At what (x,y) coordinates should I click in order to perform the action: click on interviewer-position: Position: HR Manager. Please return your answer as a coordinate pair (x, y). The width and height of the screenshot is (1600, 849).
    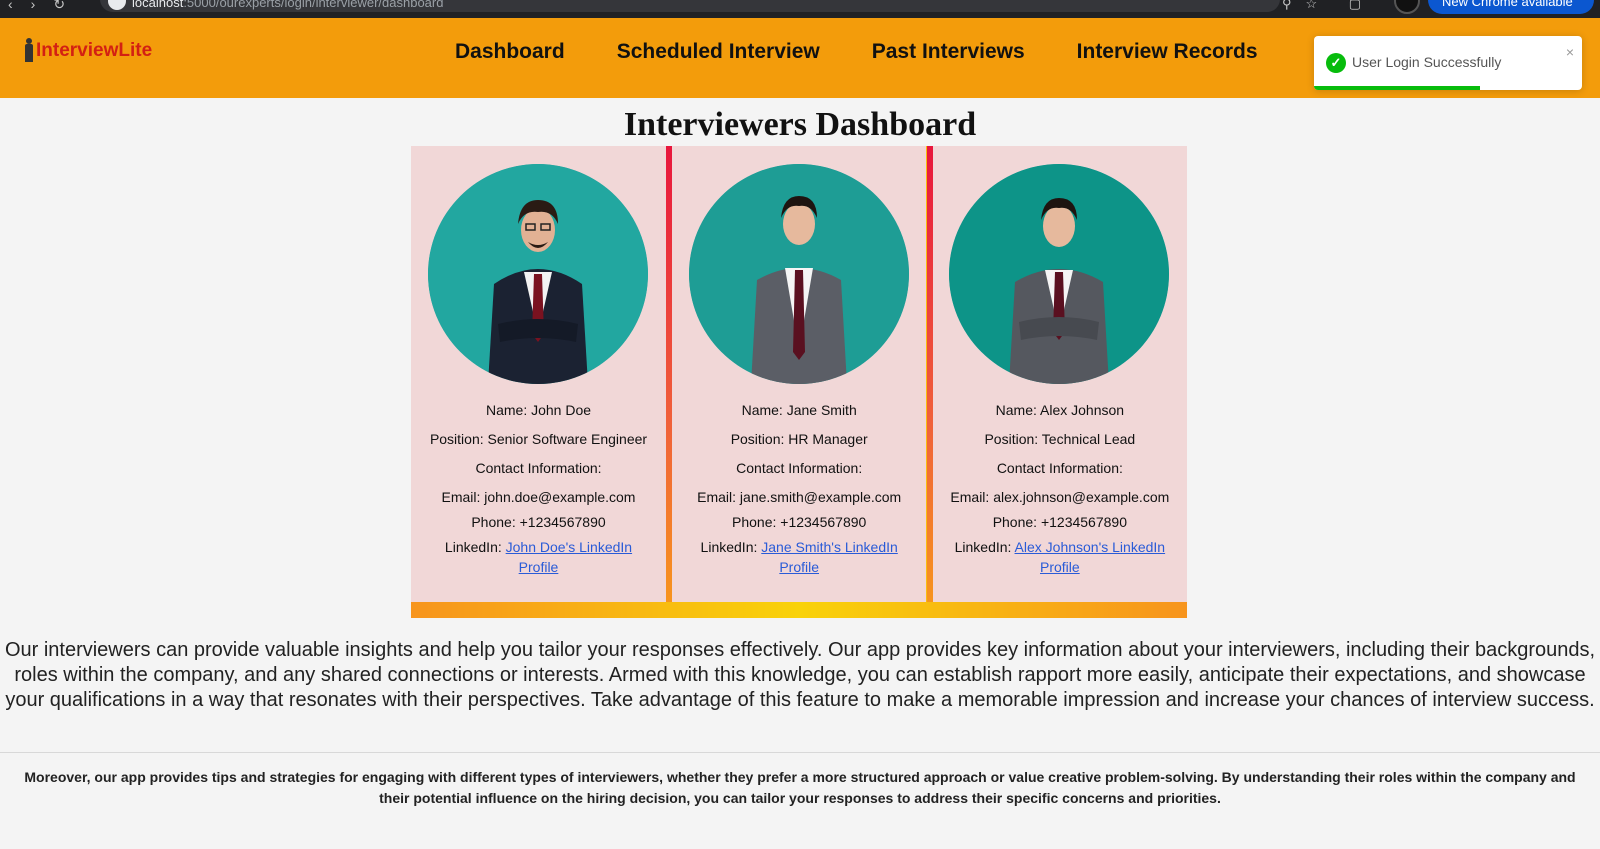
    Looking at the image, I should click on (799, 439).